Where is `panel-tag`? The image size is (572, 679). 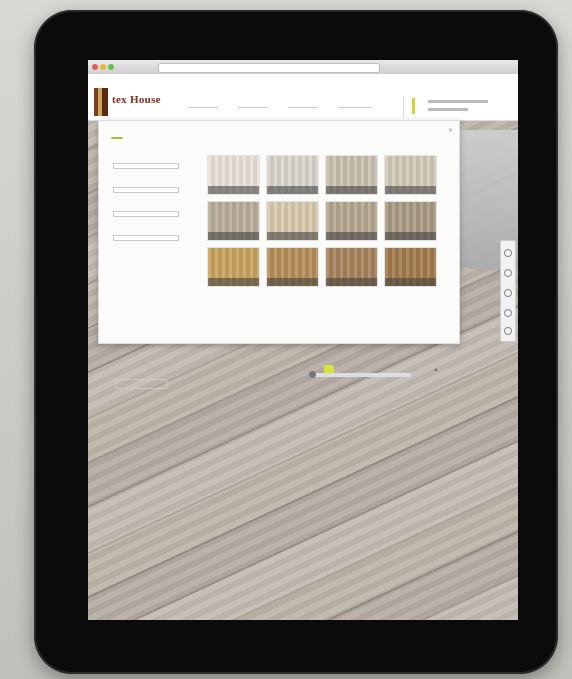 panel-tag is located at coordinates (117, 138).